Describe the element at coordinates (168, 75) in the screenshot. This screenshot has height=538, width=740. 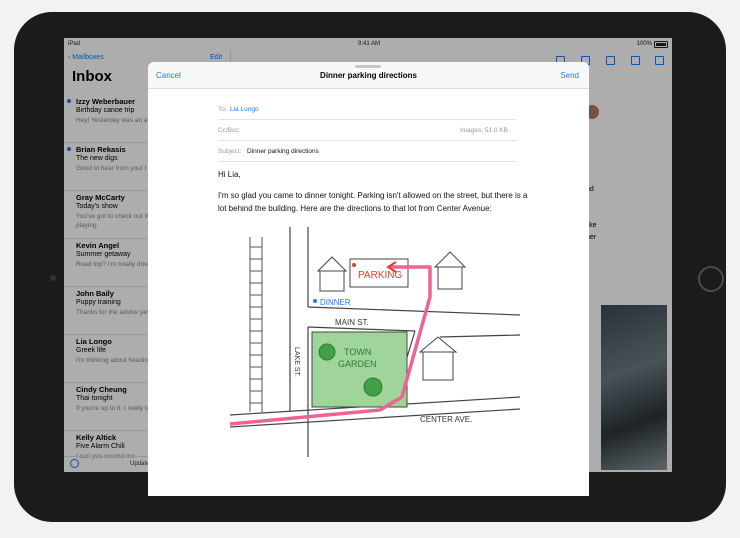
I see `cancel-button: Cancel` at that location.